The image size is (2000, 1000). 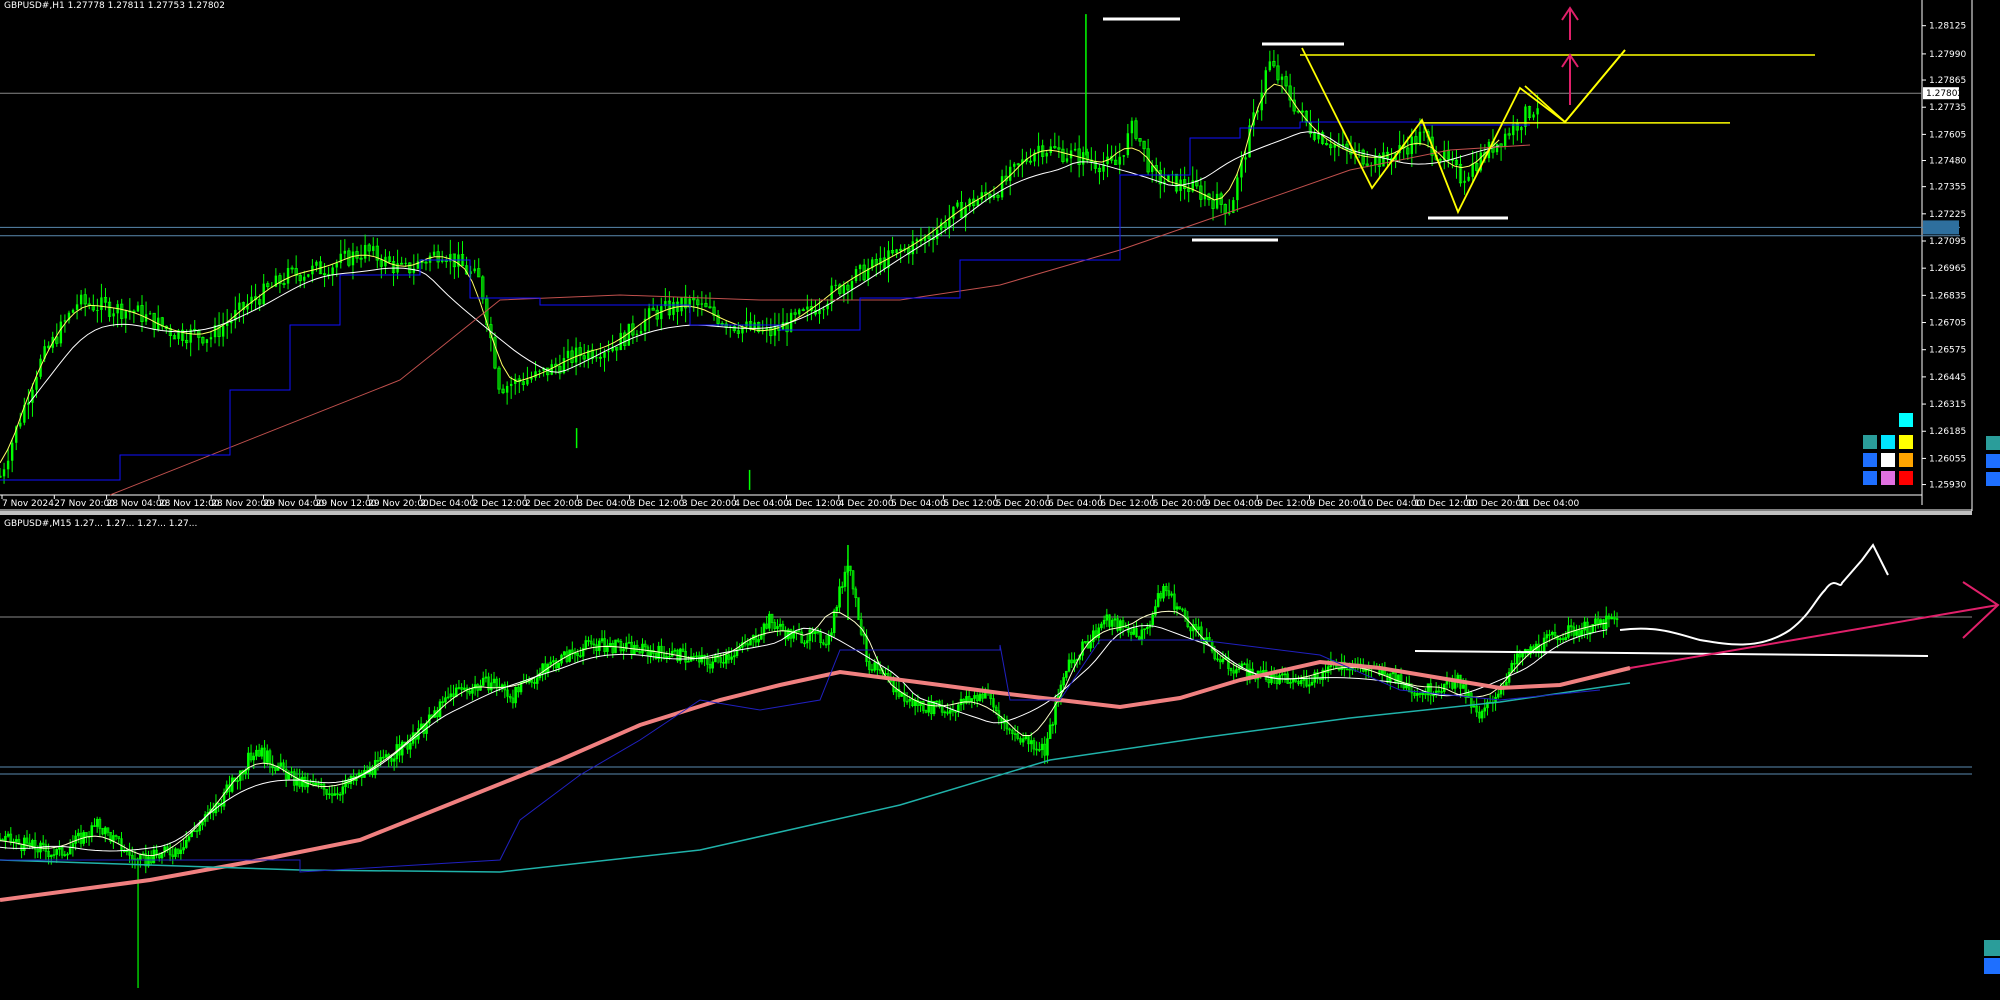 I want to click on price-tick-label: 1.27225, so click(x=1947, y=215).